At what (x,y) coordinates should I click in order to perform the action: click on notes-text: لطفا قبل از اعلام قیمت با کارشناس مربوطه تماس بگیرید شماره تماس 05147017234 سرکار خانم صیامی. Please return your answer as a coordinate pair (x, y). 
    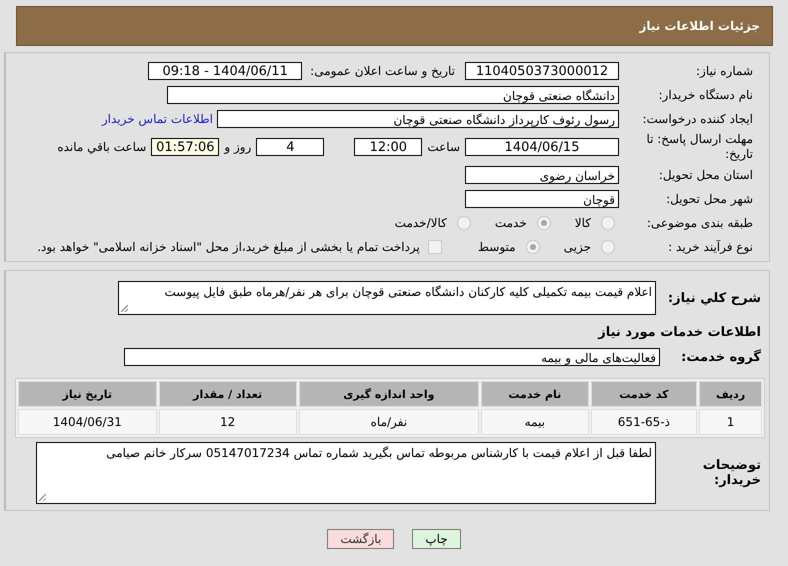
    Looking at the image, I should click on (379, 453).